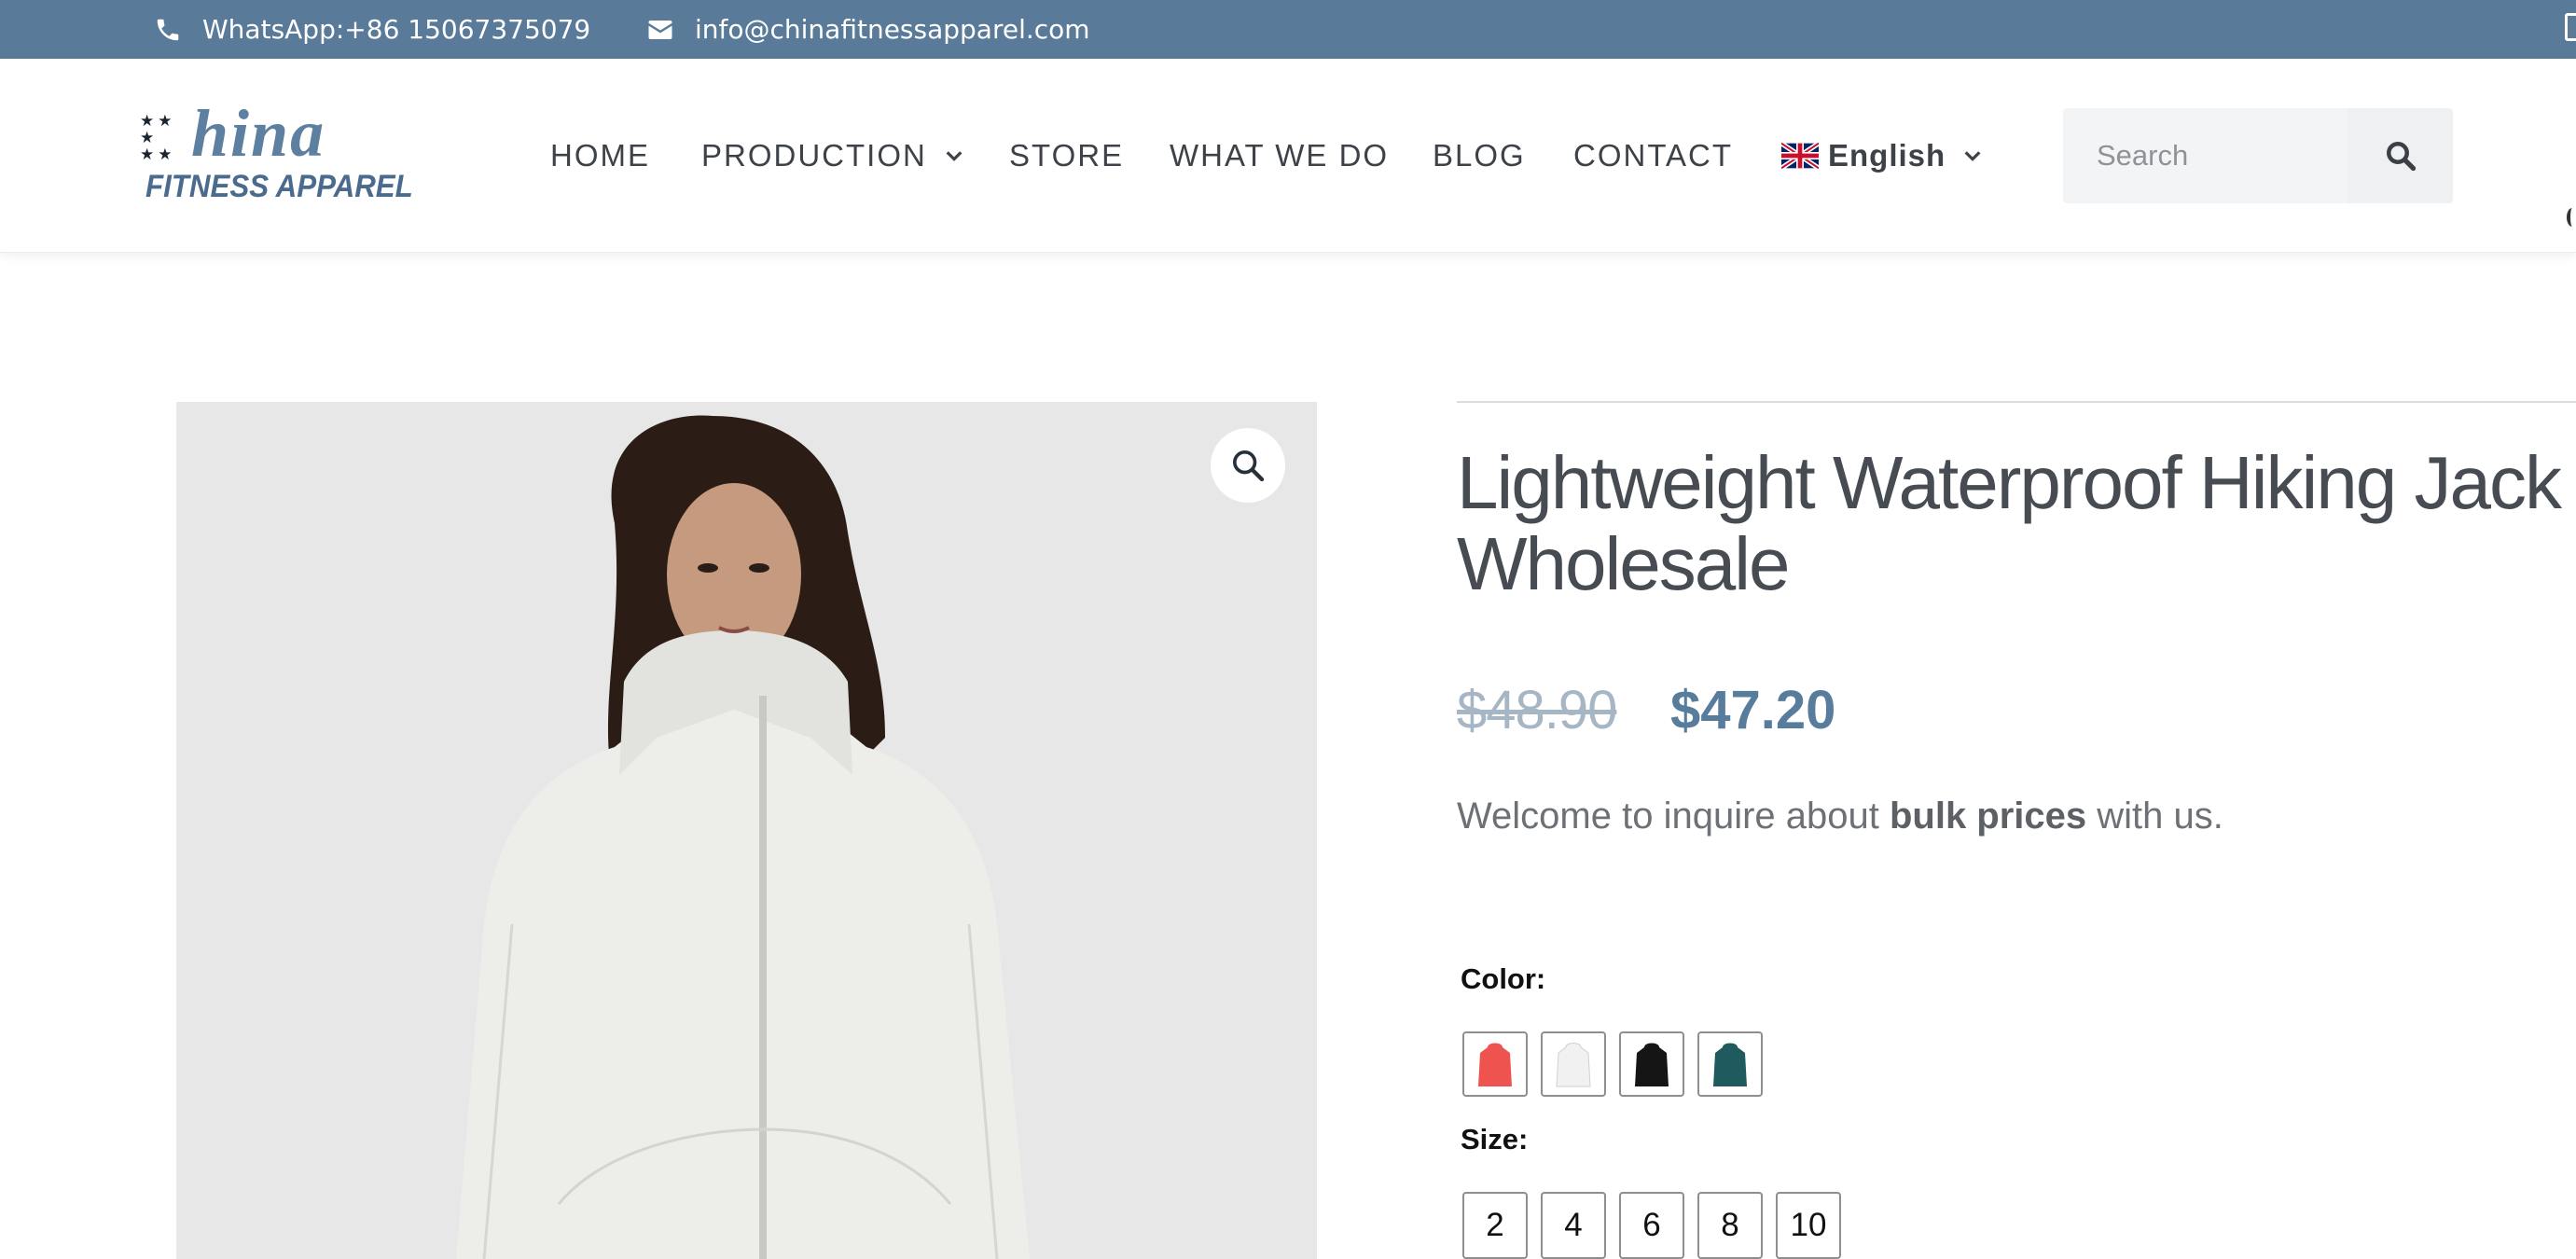 The width and height of the screenshot is (2576, 1259). What do you see at coordinates (2205, 155) in the screenshot?
I see `search-input` at bounding box center [2205, 155].